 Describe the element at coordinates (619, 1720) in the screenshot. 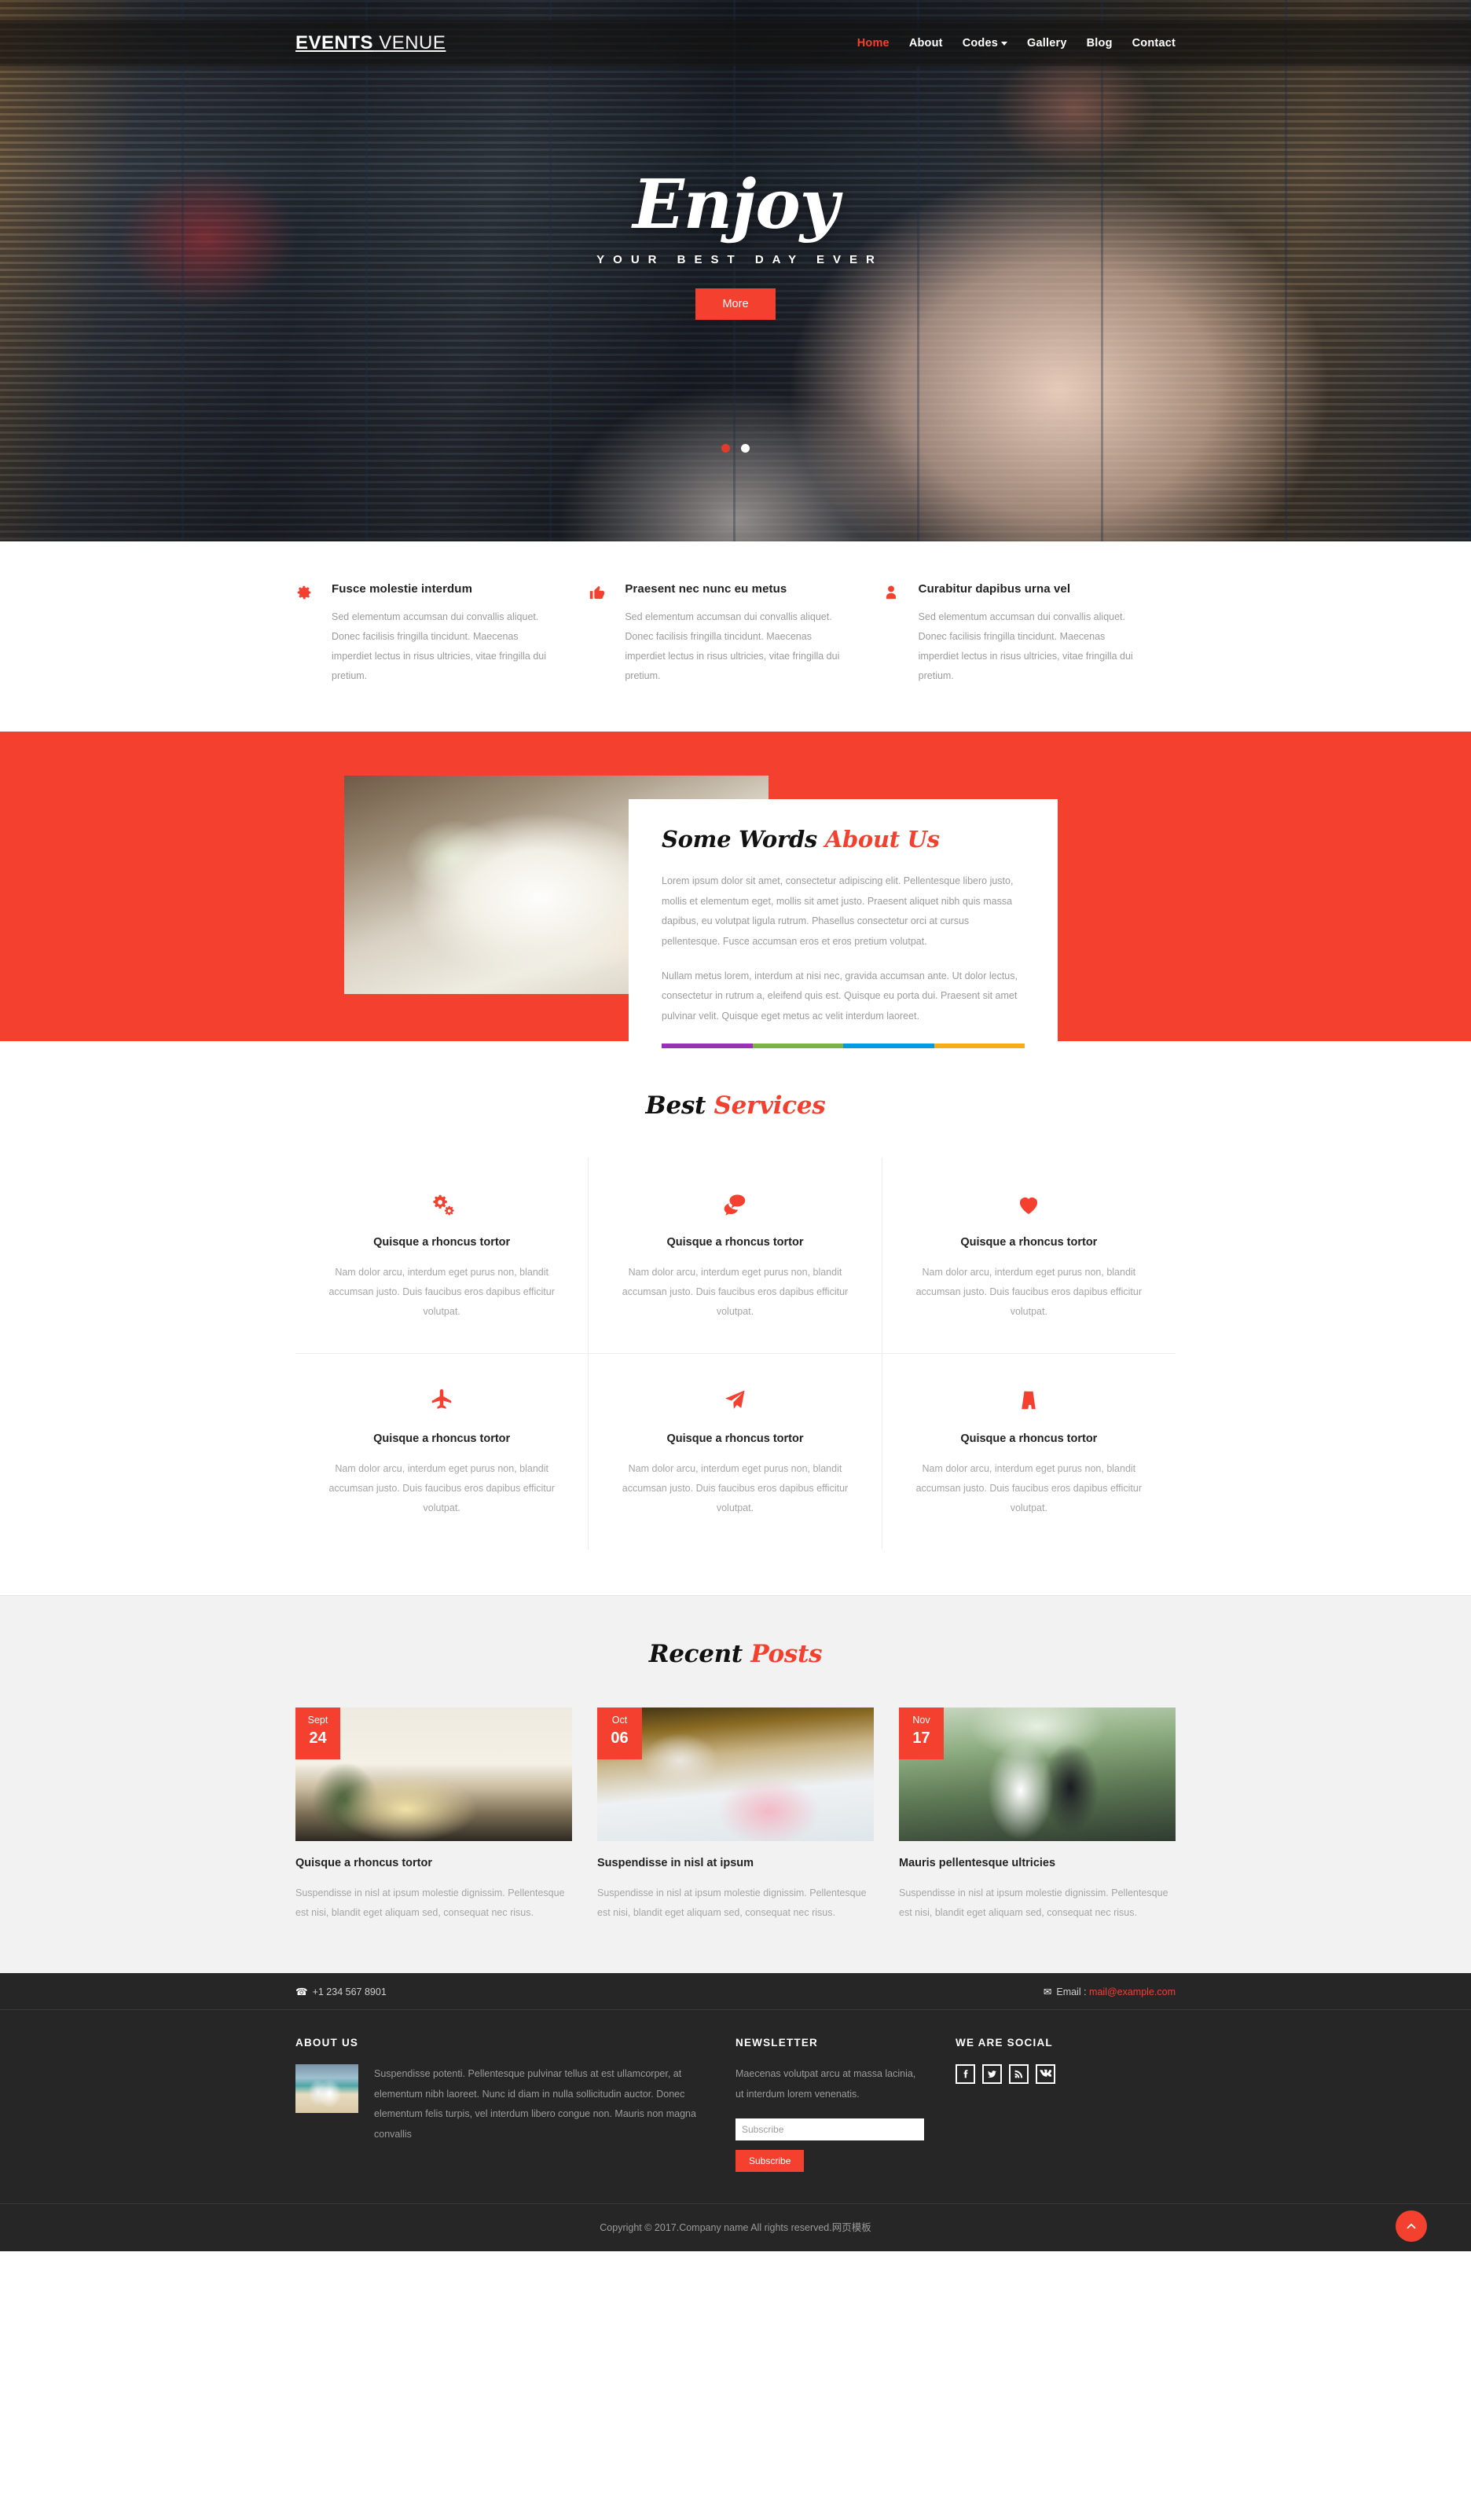

I see `post-date-month: Oct` at that location.